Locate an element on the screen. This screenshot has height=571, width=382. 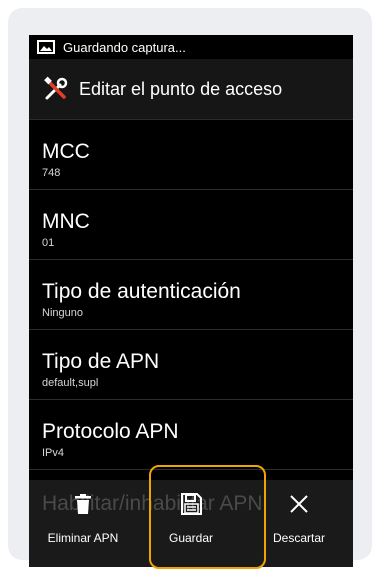
discard-button: Descartar is located at coordinates (299, 523).